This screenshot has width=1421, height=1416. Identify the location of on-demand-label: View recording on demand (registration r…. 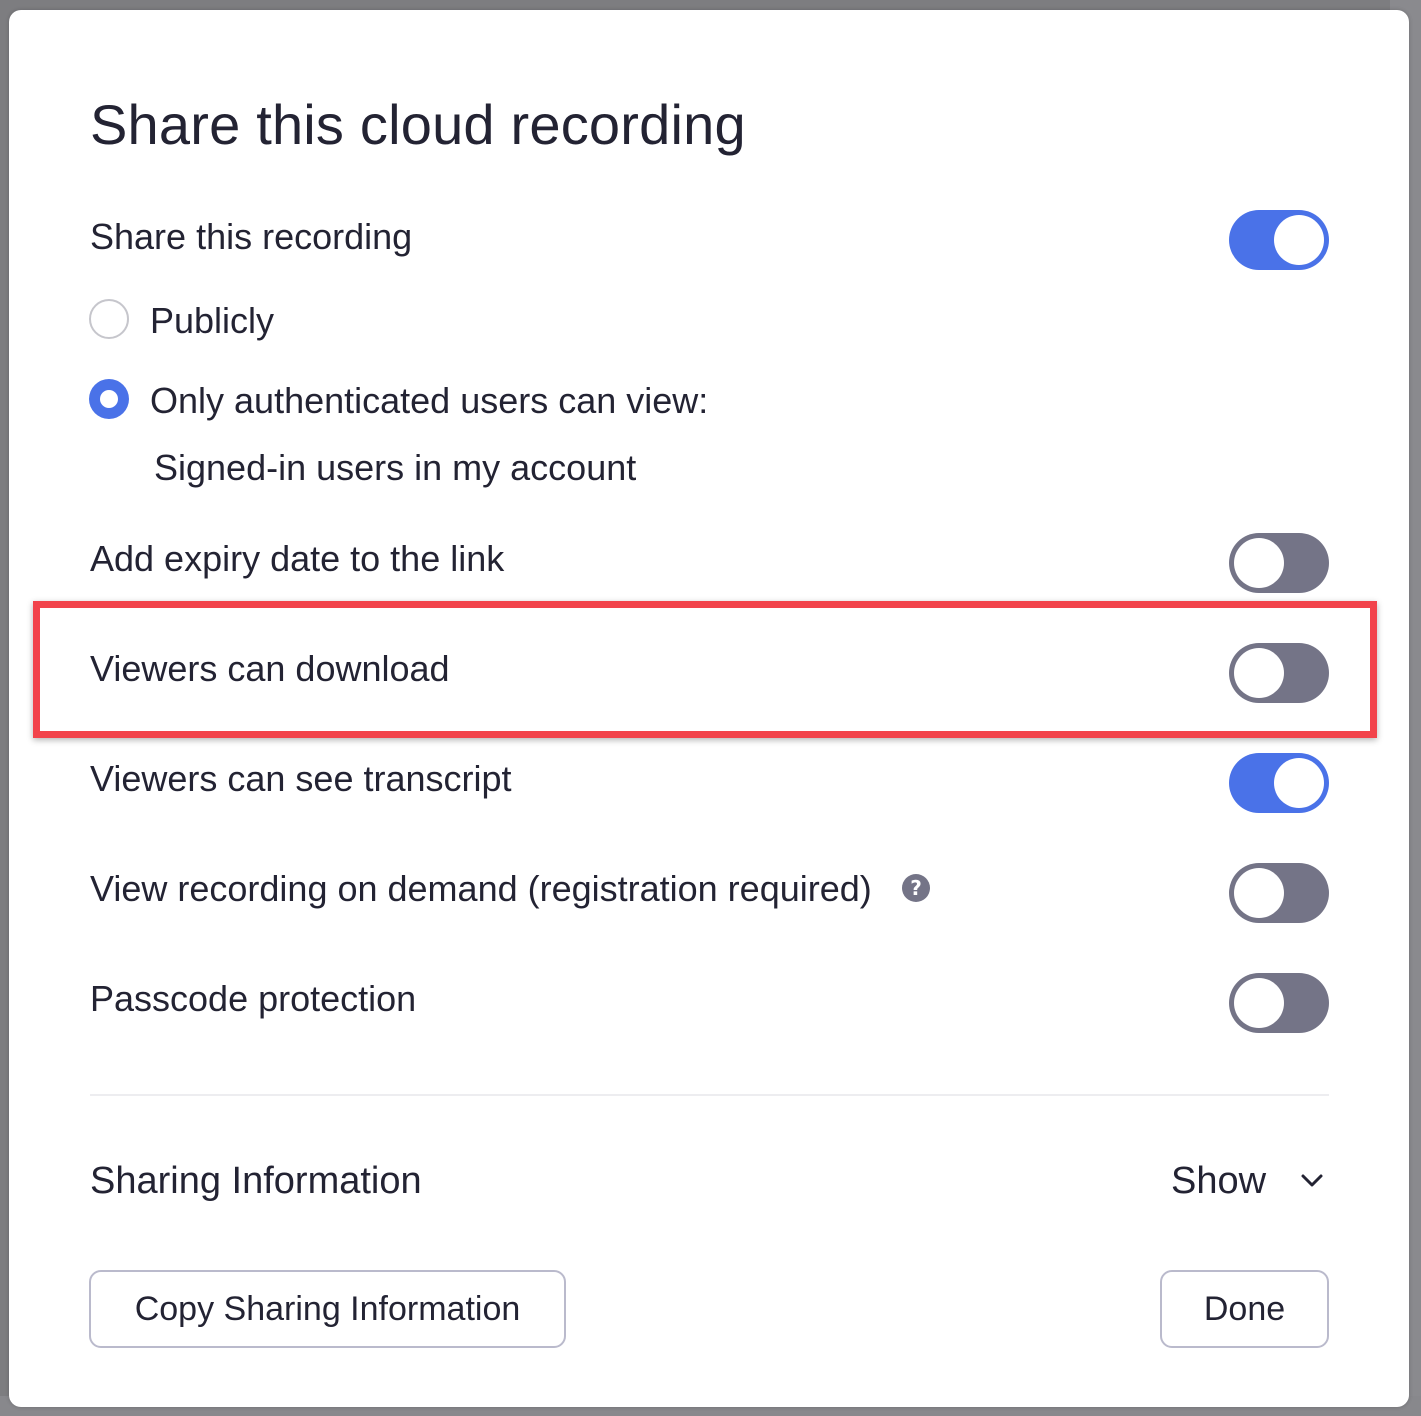
(481, 888).